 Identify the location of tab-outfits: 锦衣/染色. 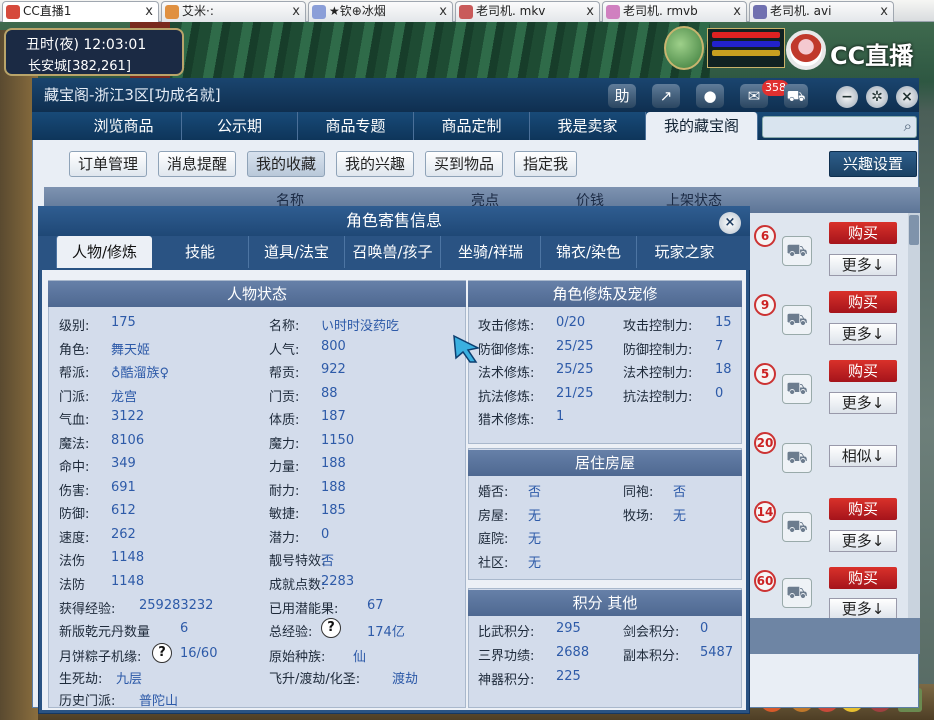
(588, 252).